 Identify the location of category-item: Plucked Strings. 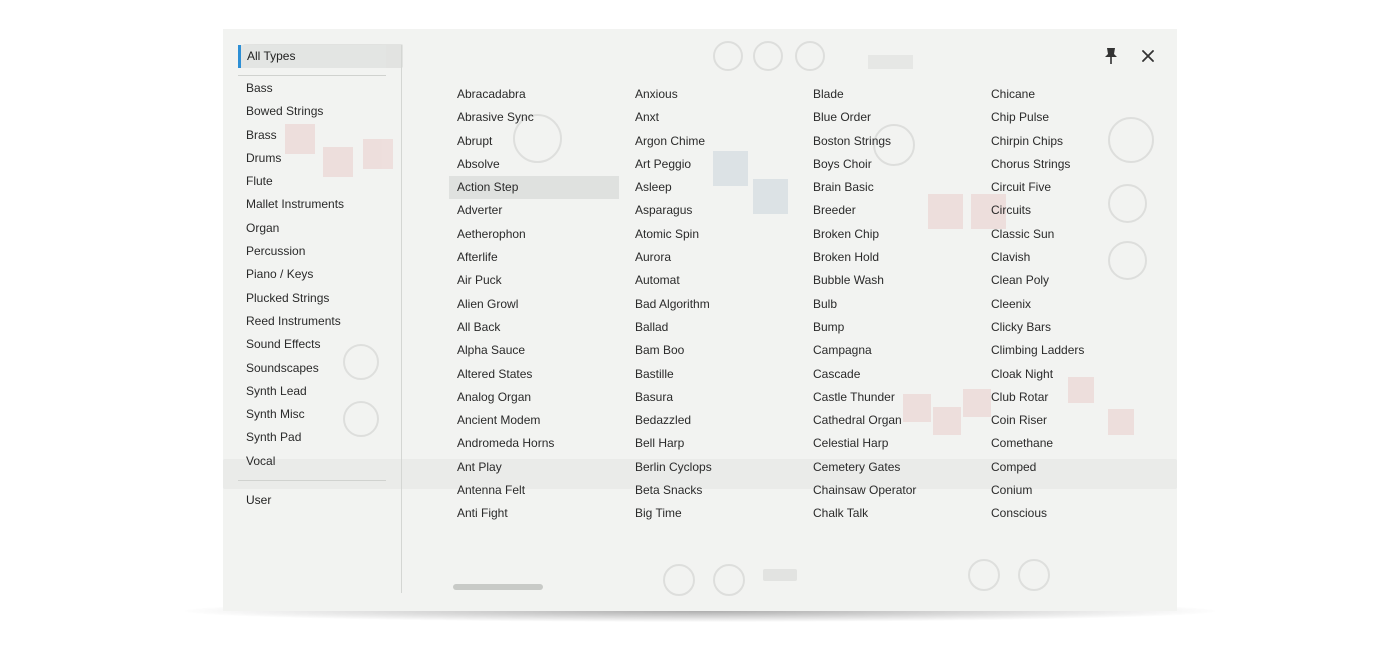
(312, 298).